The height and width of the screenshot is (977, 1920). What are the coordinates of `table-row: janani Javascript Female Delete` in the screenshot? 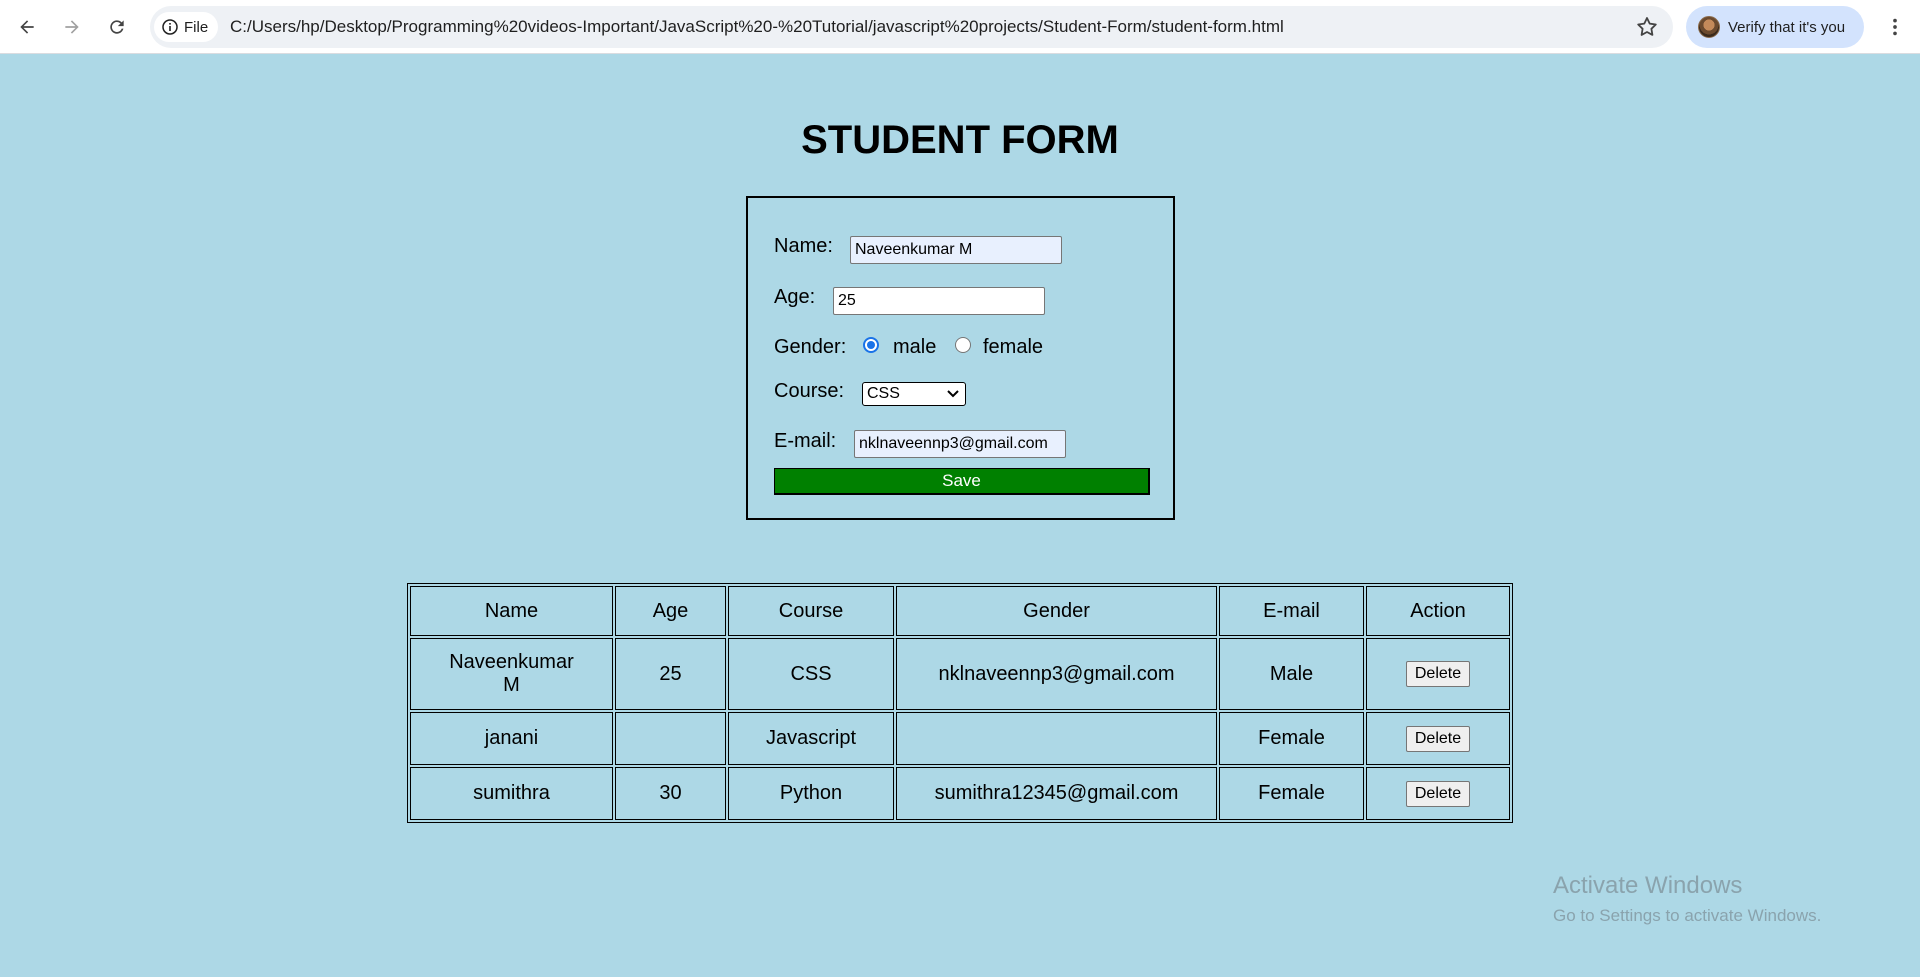 It's located at (960, 738).